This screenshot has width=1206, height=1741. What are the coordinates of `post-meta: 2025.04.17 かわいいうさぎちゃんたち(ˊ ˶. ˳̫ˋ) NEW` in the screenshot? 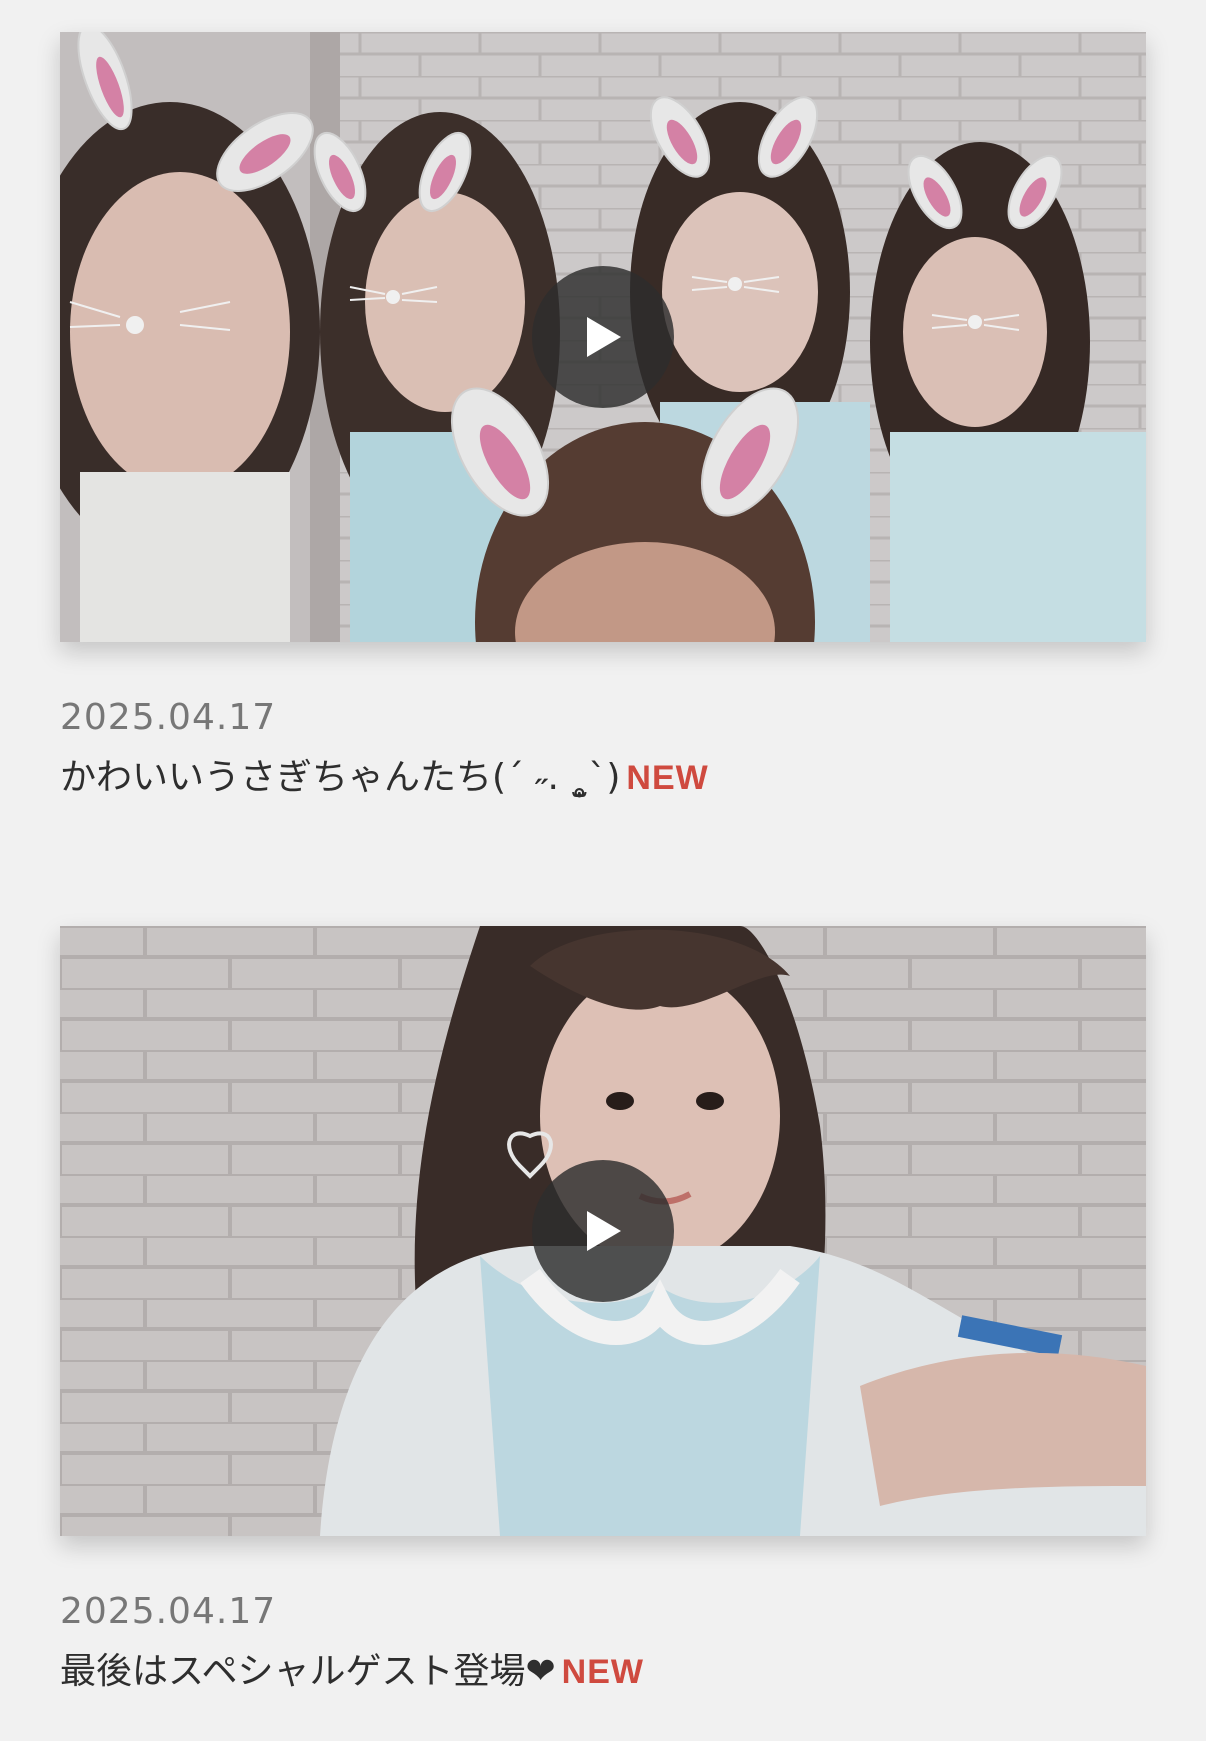 It's located at (603, 721).